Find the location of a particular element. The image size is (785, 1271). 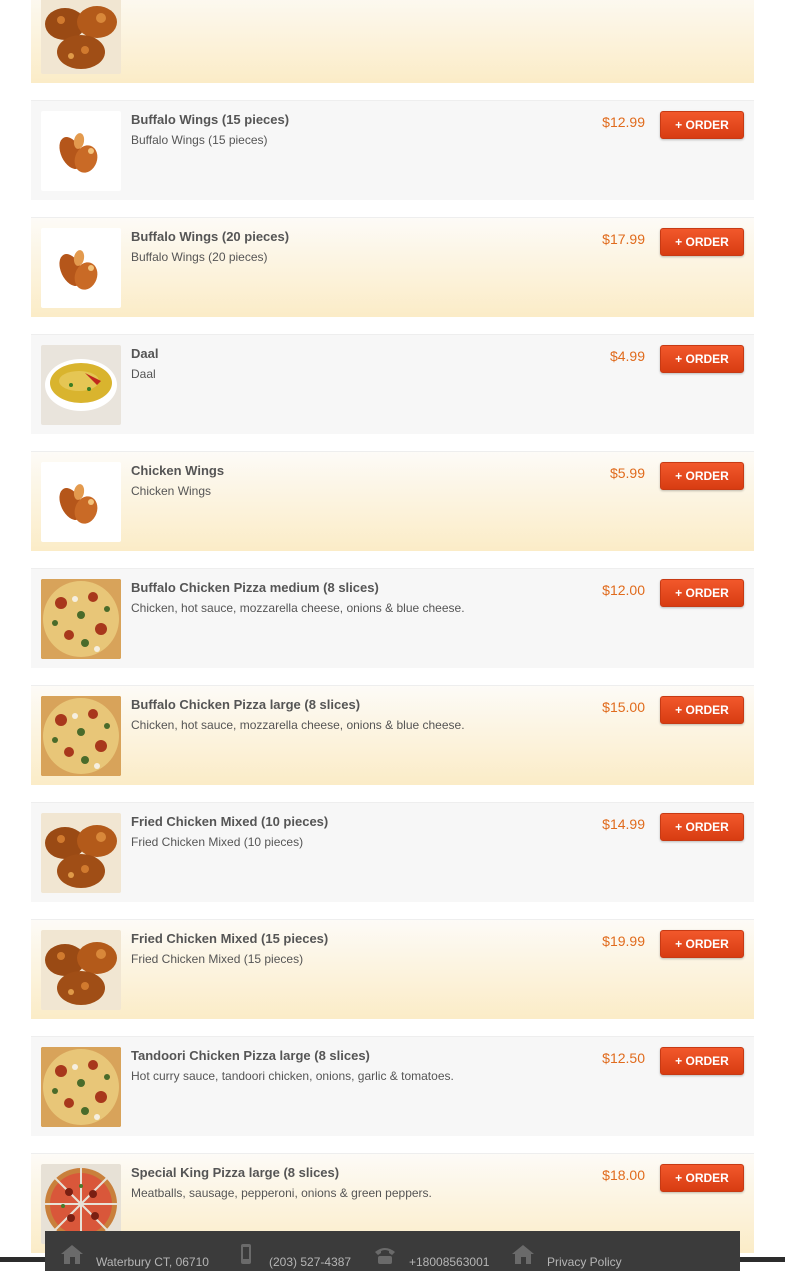

menu-item-description: Daal is located at coordinates (143, 374).